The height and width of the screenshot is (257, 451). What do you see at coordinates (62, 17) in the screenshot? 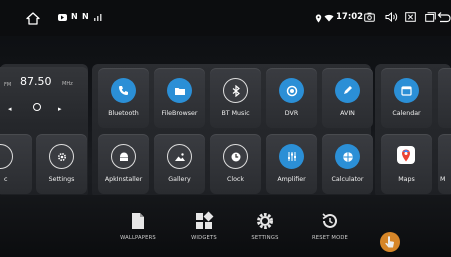
I see `video-notification-icon` at bounding box center [62, 17].